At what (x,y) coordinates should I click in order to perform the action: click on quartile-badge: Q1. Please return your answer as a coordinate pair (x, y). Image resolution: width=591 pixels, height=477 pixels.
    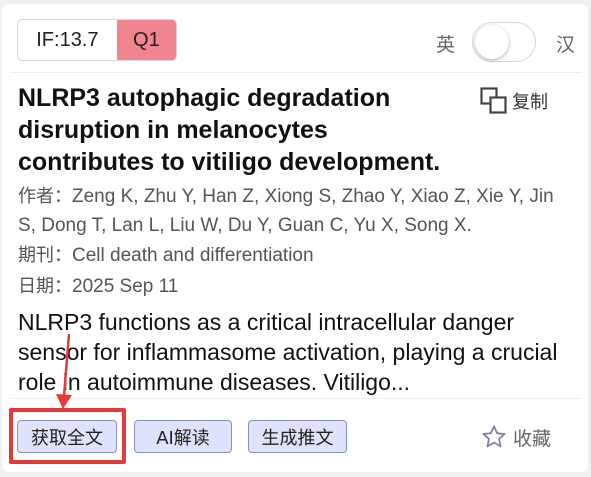
    Looking at the image, I should click on (146, 40).